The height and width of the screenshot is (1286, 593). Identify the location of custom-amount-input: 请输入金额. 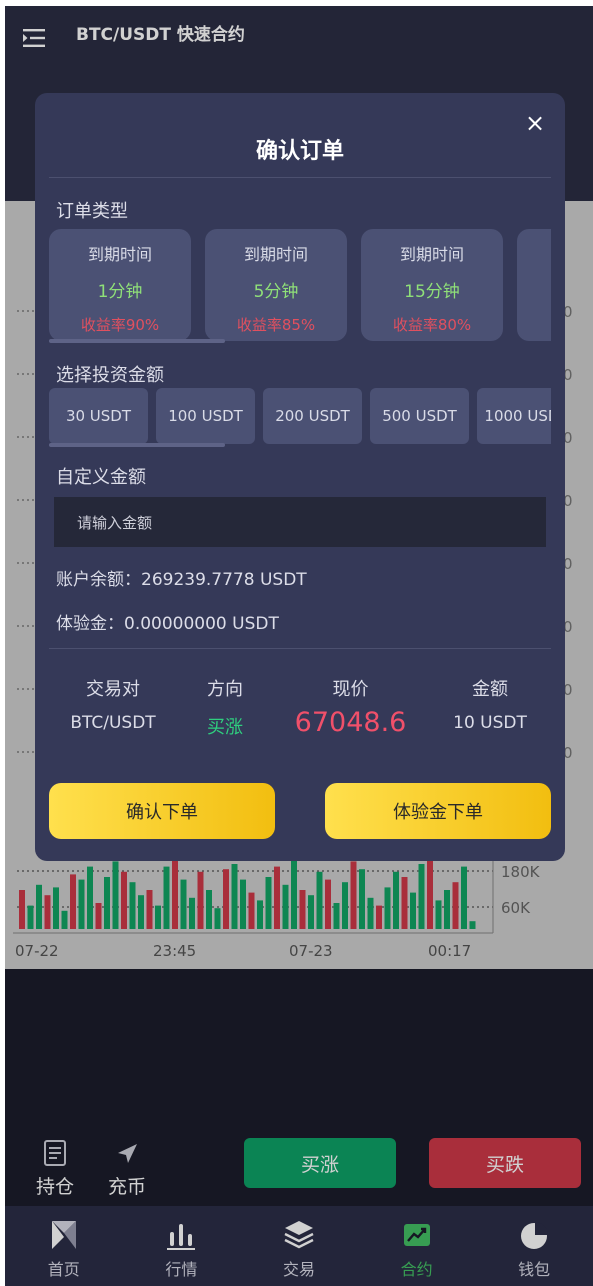
(300, 522).